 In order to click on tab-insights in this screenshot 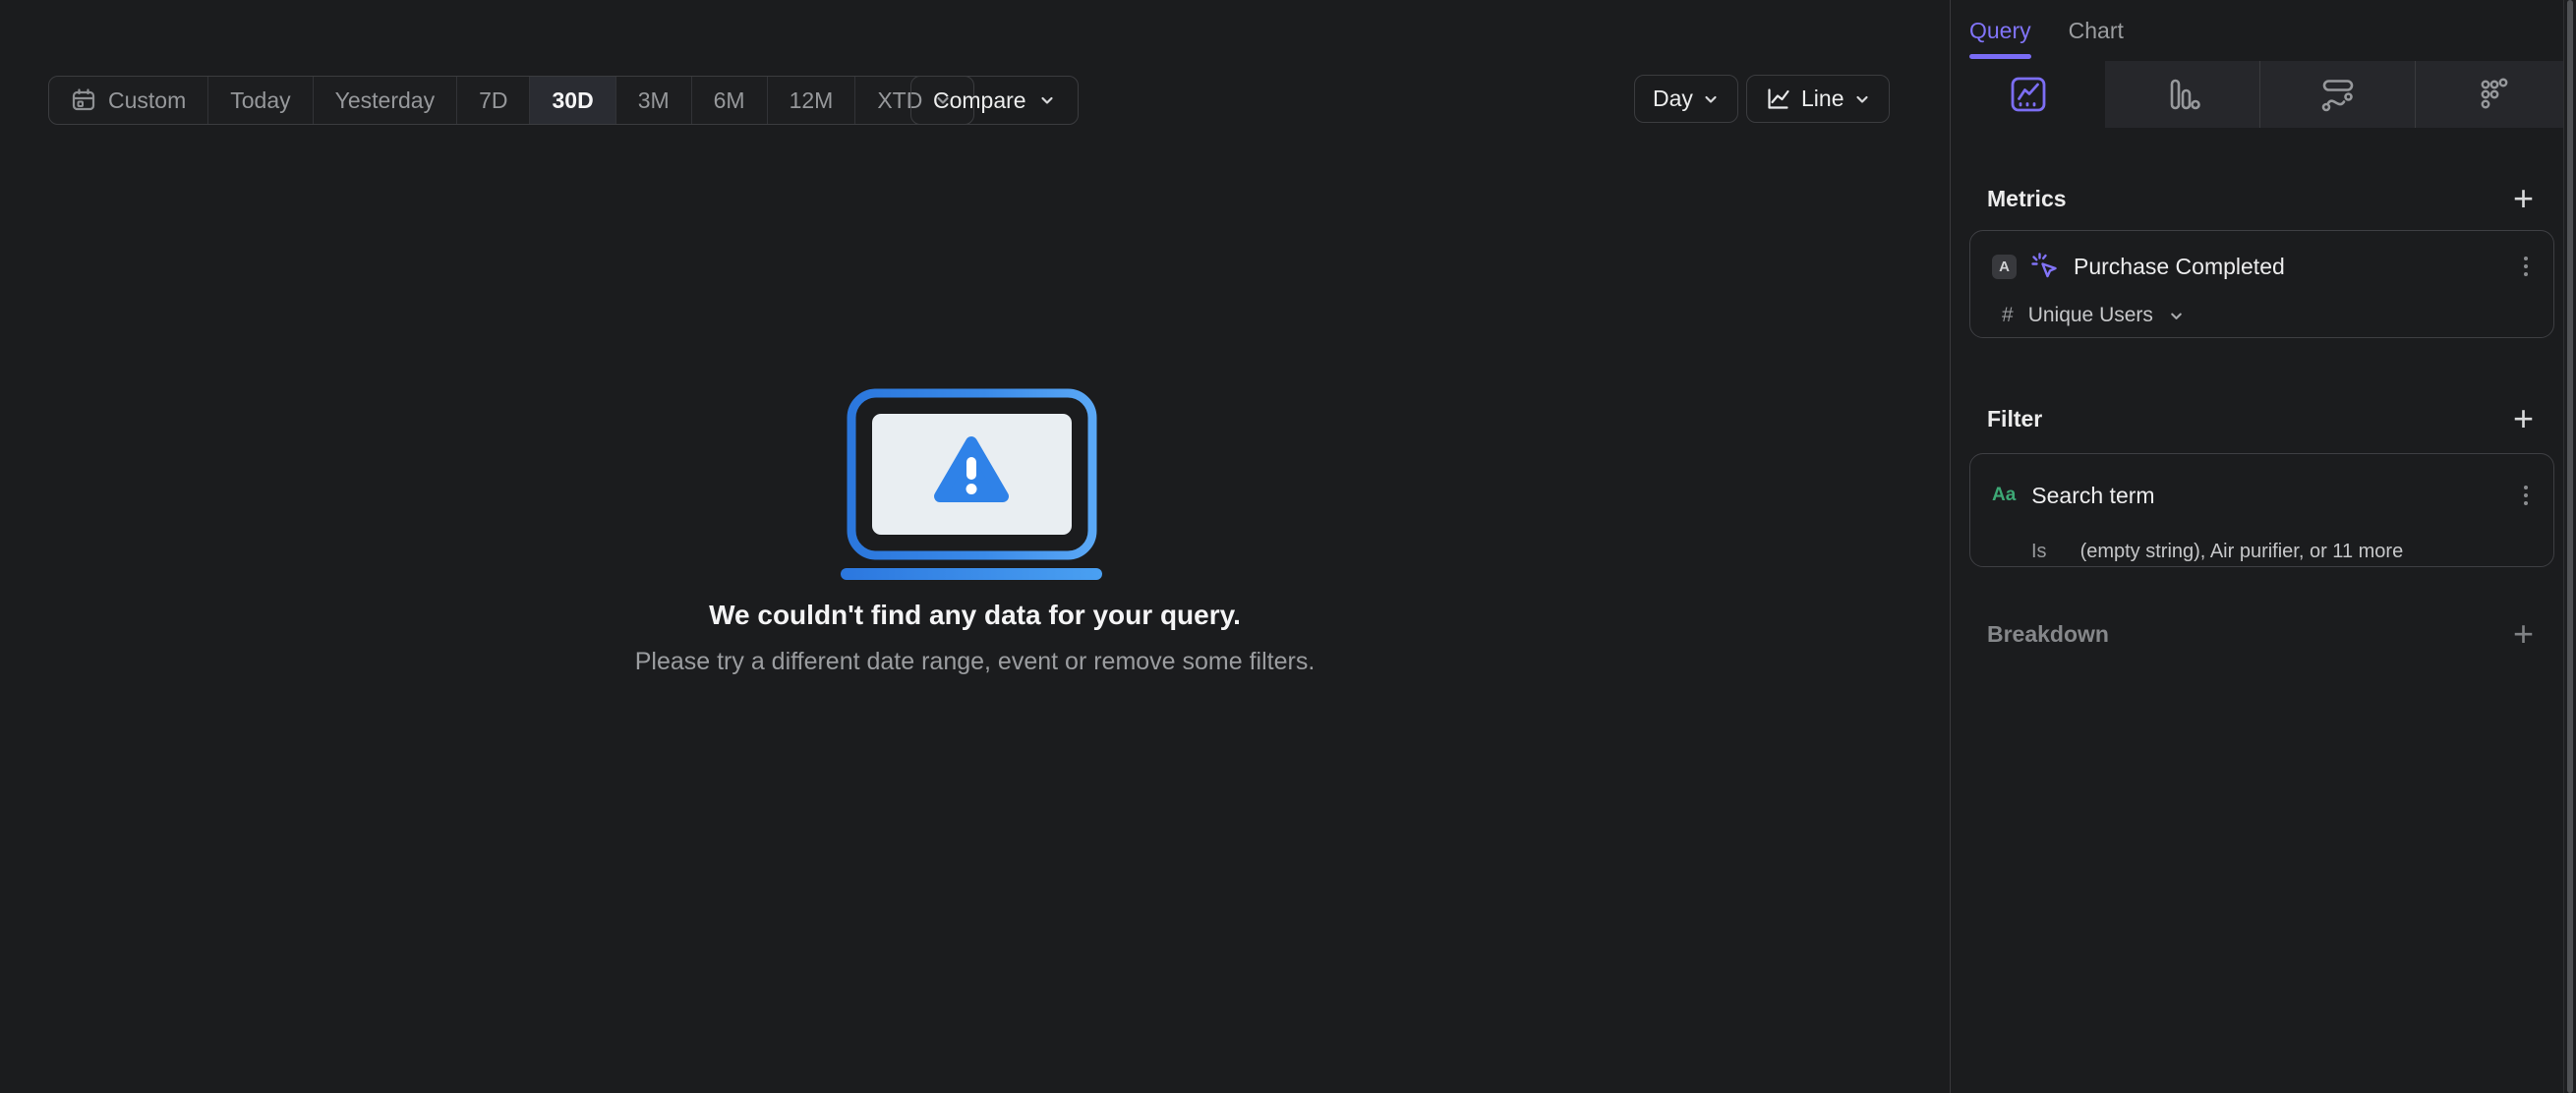, I will do `click(2028, 94)`.